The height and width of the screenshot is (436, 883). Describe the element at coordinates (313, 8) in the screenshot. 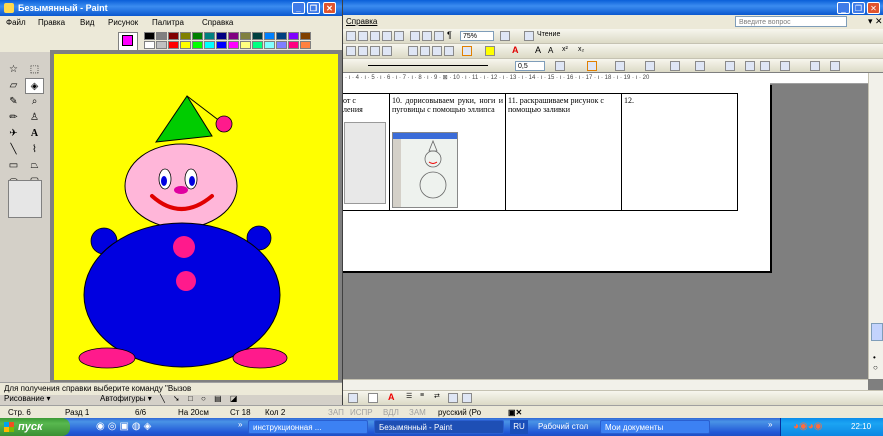

I see `paint-maximize-button: ❐` at that location.